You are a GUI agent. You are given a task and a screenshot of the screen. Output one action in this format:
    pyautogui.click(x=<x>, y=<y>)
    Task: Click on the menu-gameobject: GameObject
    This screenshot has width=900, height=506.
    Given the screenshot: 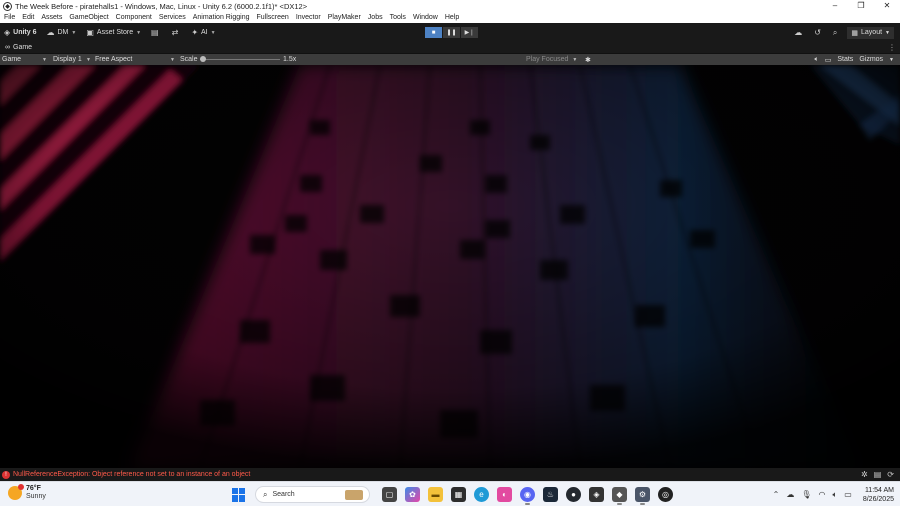 What is the action you would take?
    pyautogui.click(x=88, y=17)
    